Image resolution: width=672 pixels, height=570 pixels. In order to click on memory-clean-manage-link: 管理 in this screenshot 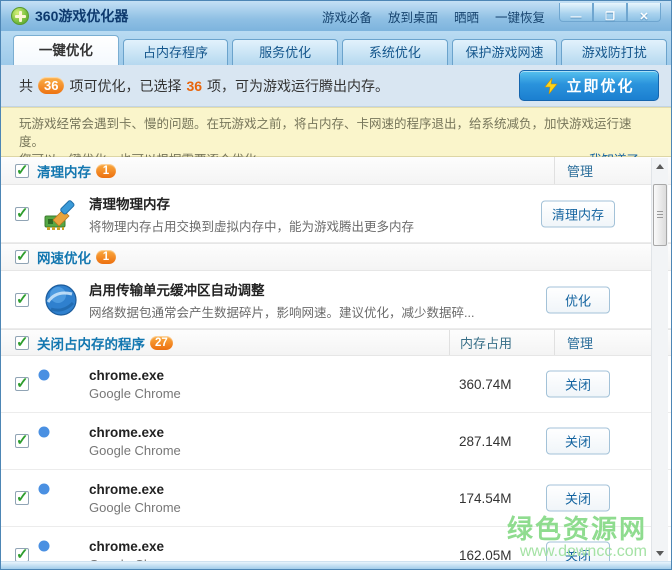, I will do `click(580, 170)`.